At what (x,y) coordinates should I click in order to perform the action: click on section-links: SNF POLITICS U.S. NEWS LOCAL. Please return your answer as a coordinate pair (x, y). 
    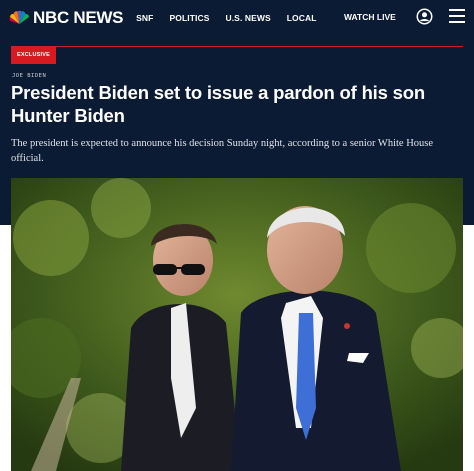
    Looking at the image, I should click on (234, 18).